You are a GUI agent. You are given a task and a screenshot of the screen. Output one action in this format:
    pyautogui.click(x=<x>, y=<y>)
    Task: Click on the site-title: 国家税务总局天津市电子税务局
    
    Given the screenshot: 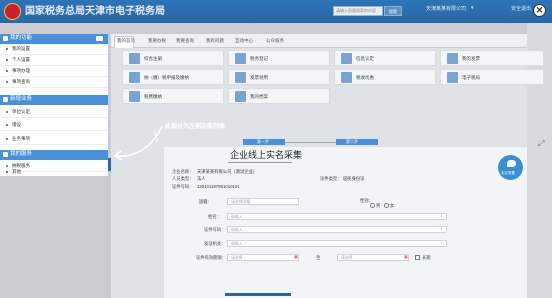 What is the action you would take?
    pyautogui.click(x=95, y=11)
    